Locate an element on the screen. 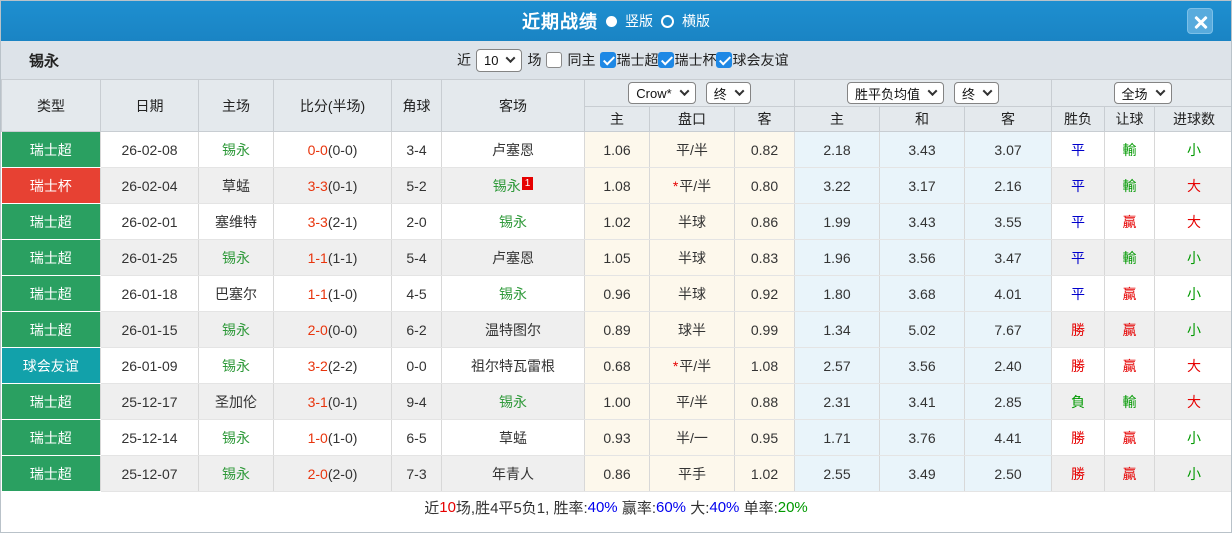 This screenshot has width=1232, height=533. avg-home-odds: 2.55 is located at coordinates (837, 473).